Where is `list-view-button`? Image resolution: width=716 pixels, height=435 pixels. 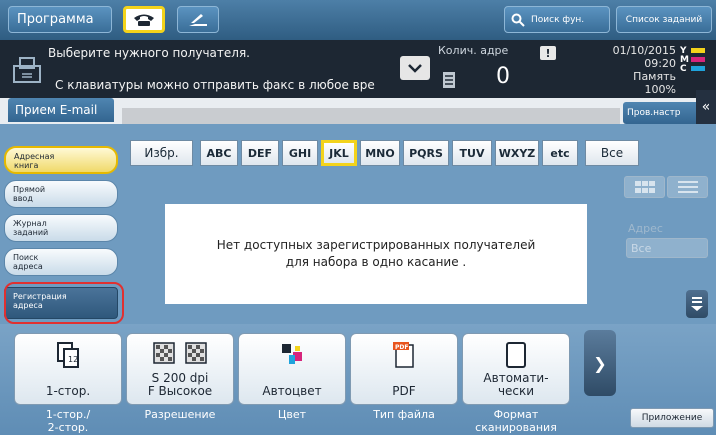 list-view-button is located at coordinates (687, 187).